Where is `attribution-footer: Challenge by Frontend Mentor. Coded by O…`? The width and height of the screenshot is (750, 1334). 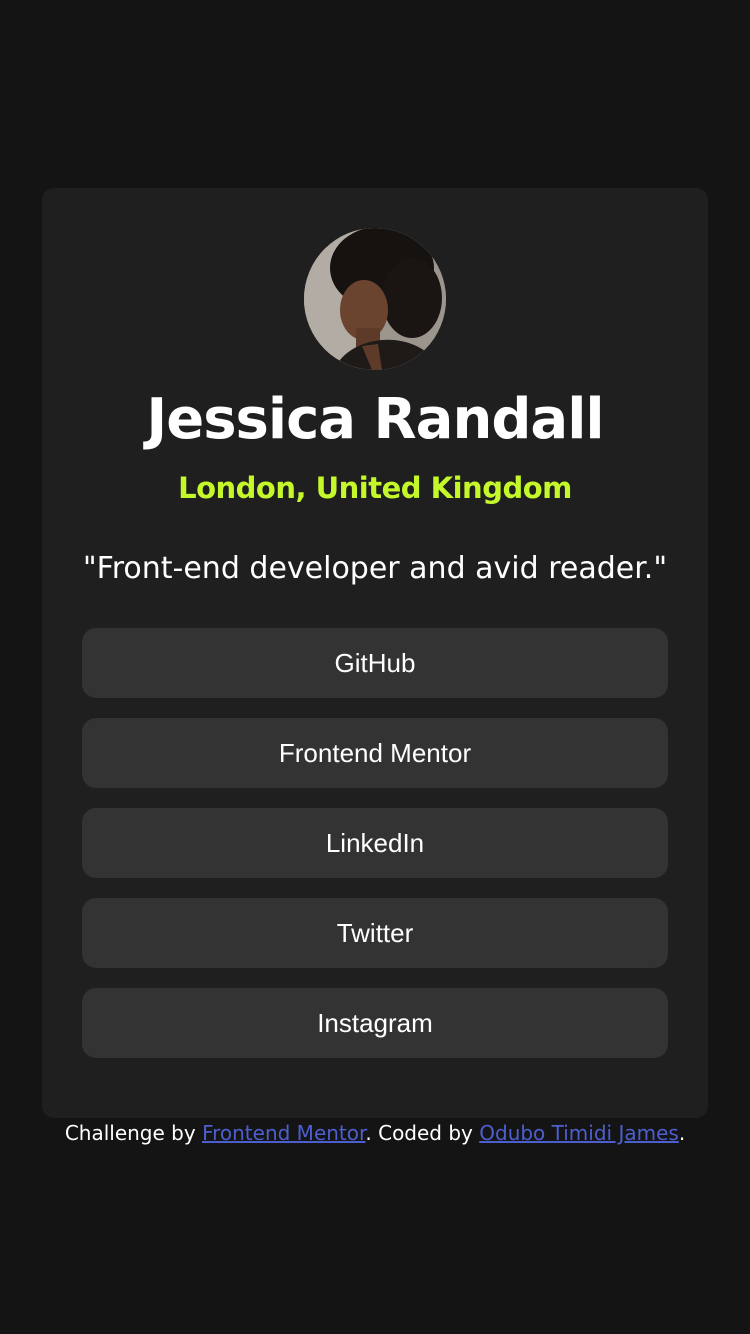 attribution-footer: Challenge by Frontend Mentor. Coded by O… is located at coordinates (375, 1133).